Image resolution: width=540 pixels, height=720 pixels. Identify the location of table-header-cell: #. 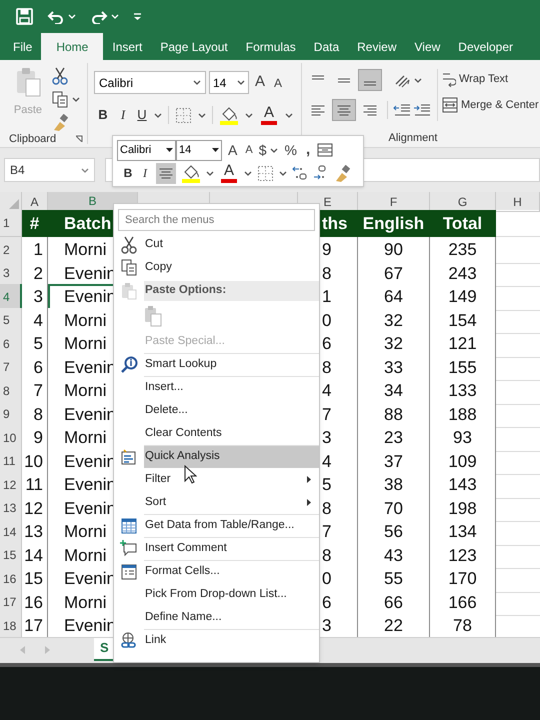
(35, 223).